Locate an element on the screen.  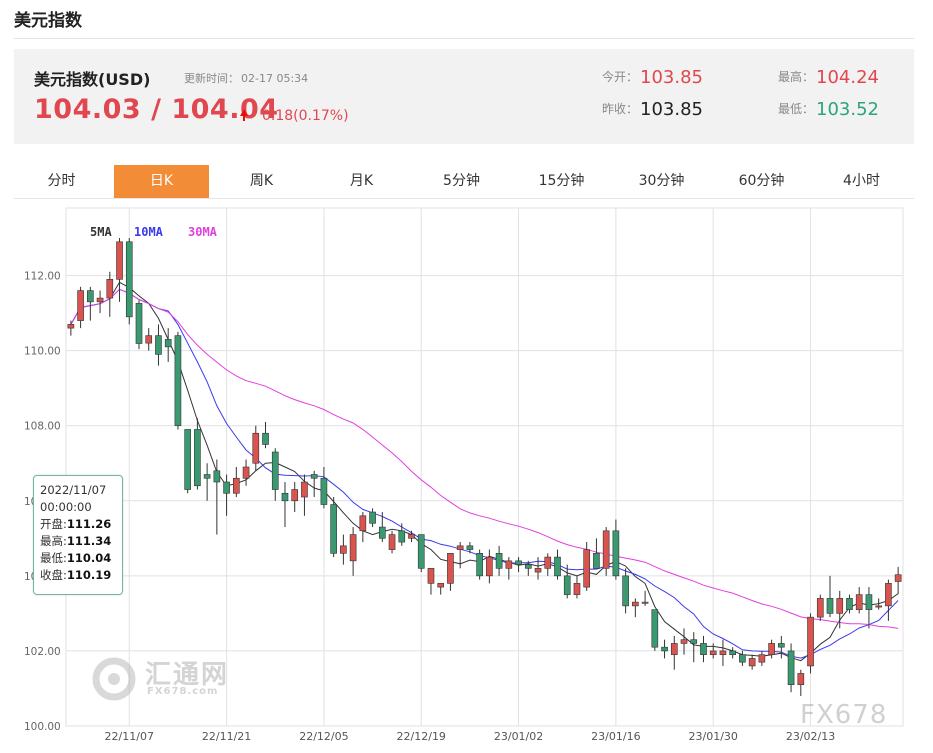
x-tick-label: 23/01/30 is located at coordinates (713, 736).